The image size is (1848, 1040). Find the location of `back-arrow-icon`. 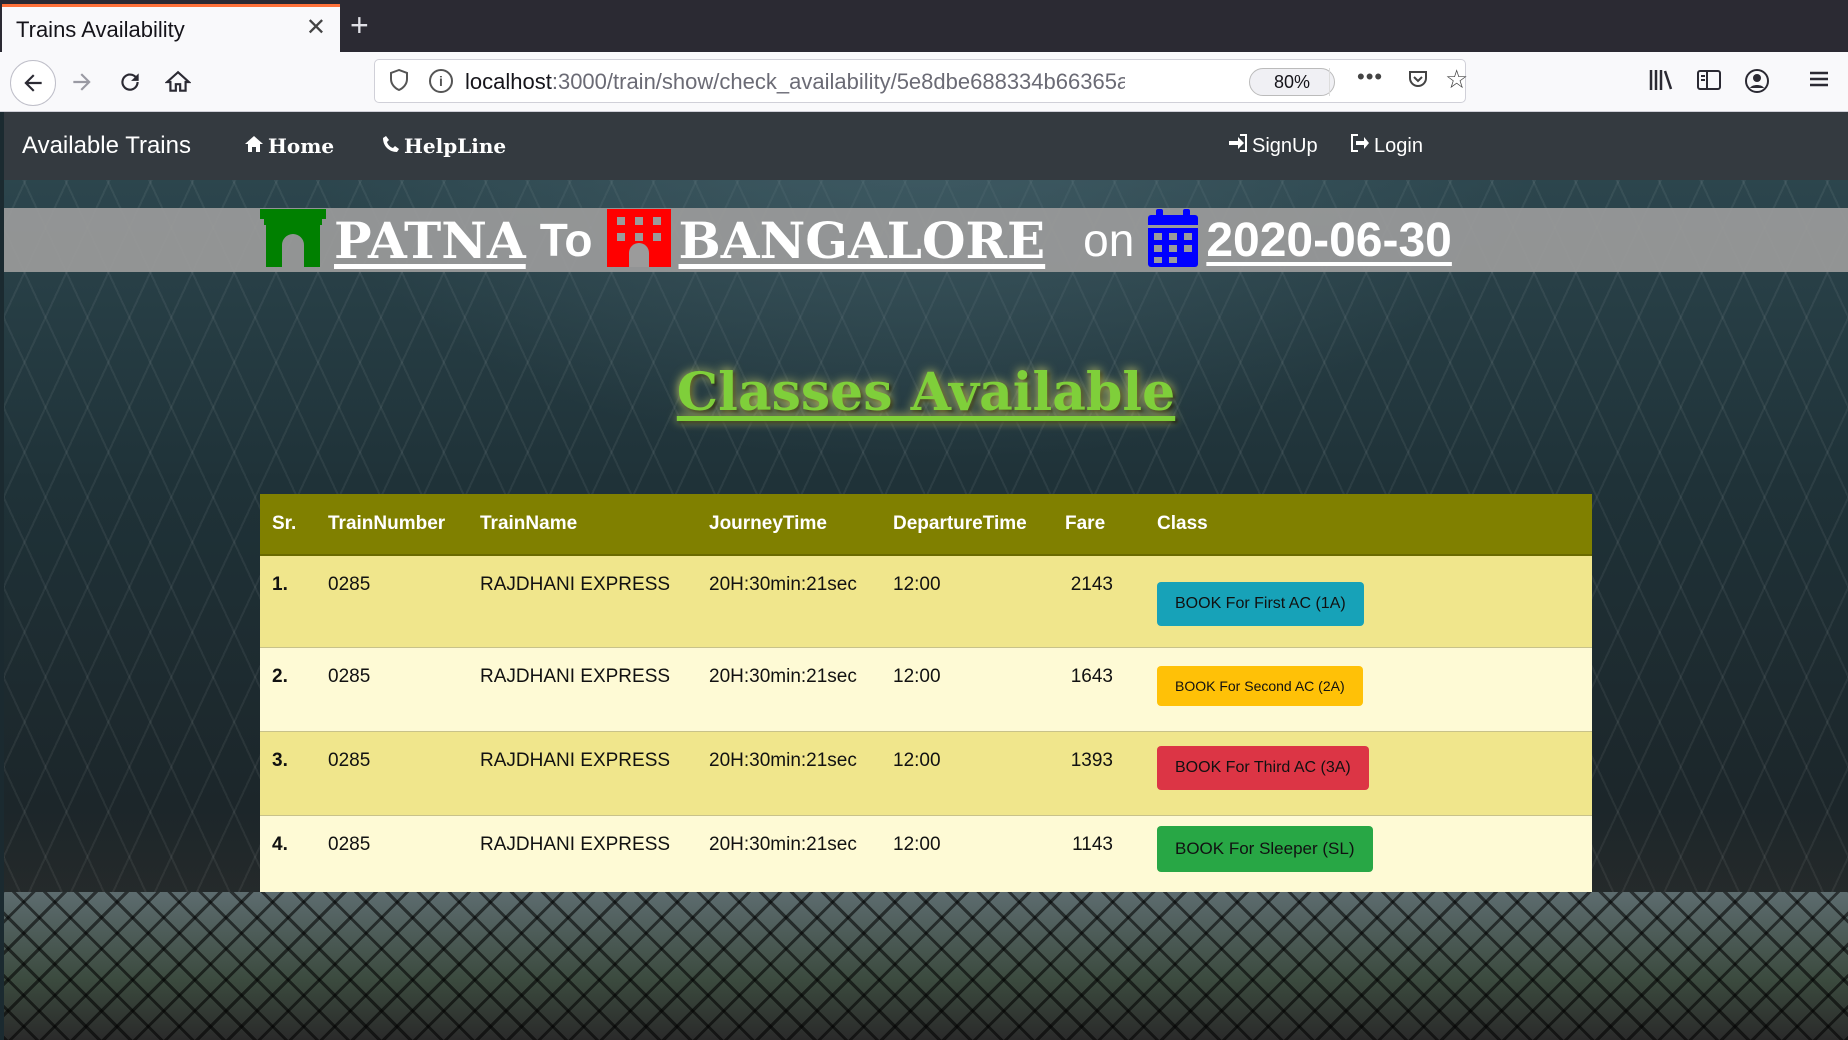

back-arrow-icon is located at coordinates (33, 83).